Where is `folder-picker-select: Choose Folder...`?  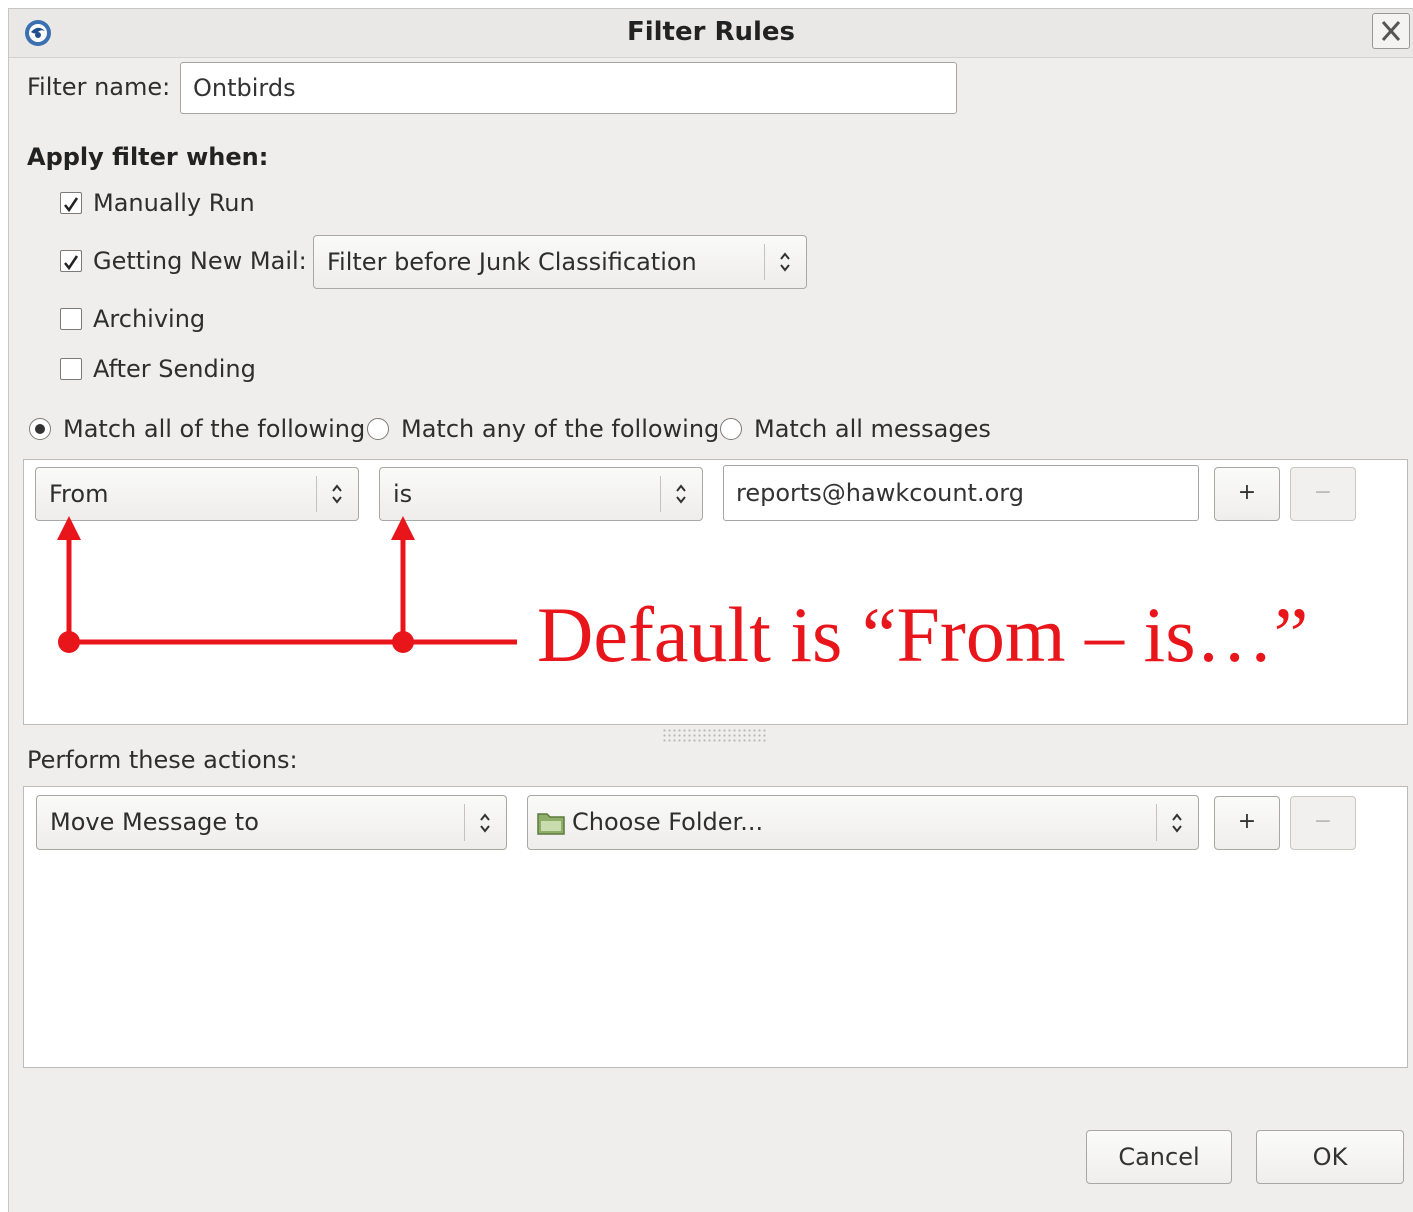
folder-picker-select: Choose Folder... is located at coordinates (863, 822).